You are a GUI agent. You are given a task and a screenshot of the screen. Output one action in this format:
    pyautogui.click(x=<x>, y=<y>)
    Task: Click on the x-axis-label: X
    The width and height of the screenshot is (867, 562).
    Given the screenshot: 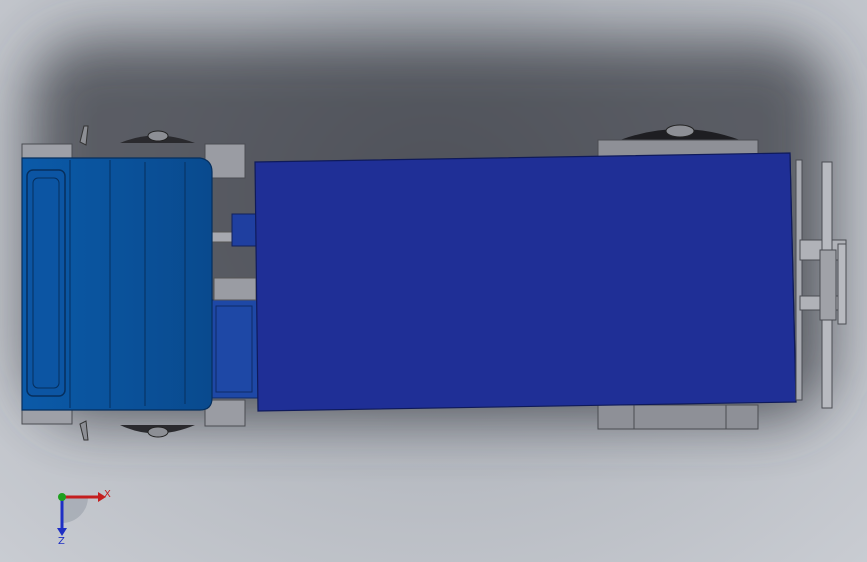 What is the action you would take?
    pyautogui.click(x=107, y=494)
    